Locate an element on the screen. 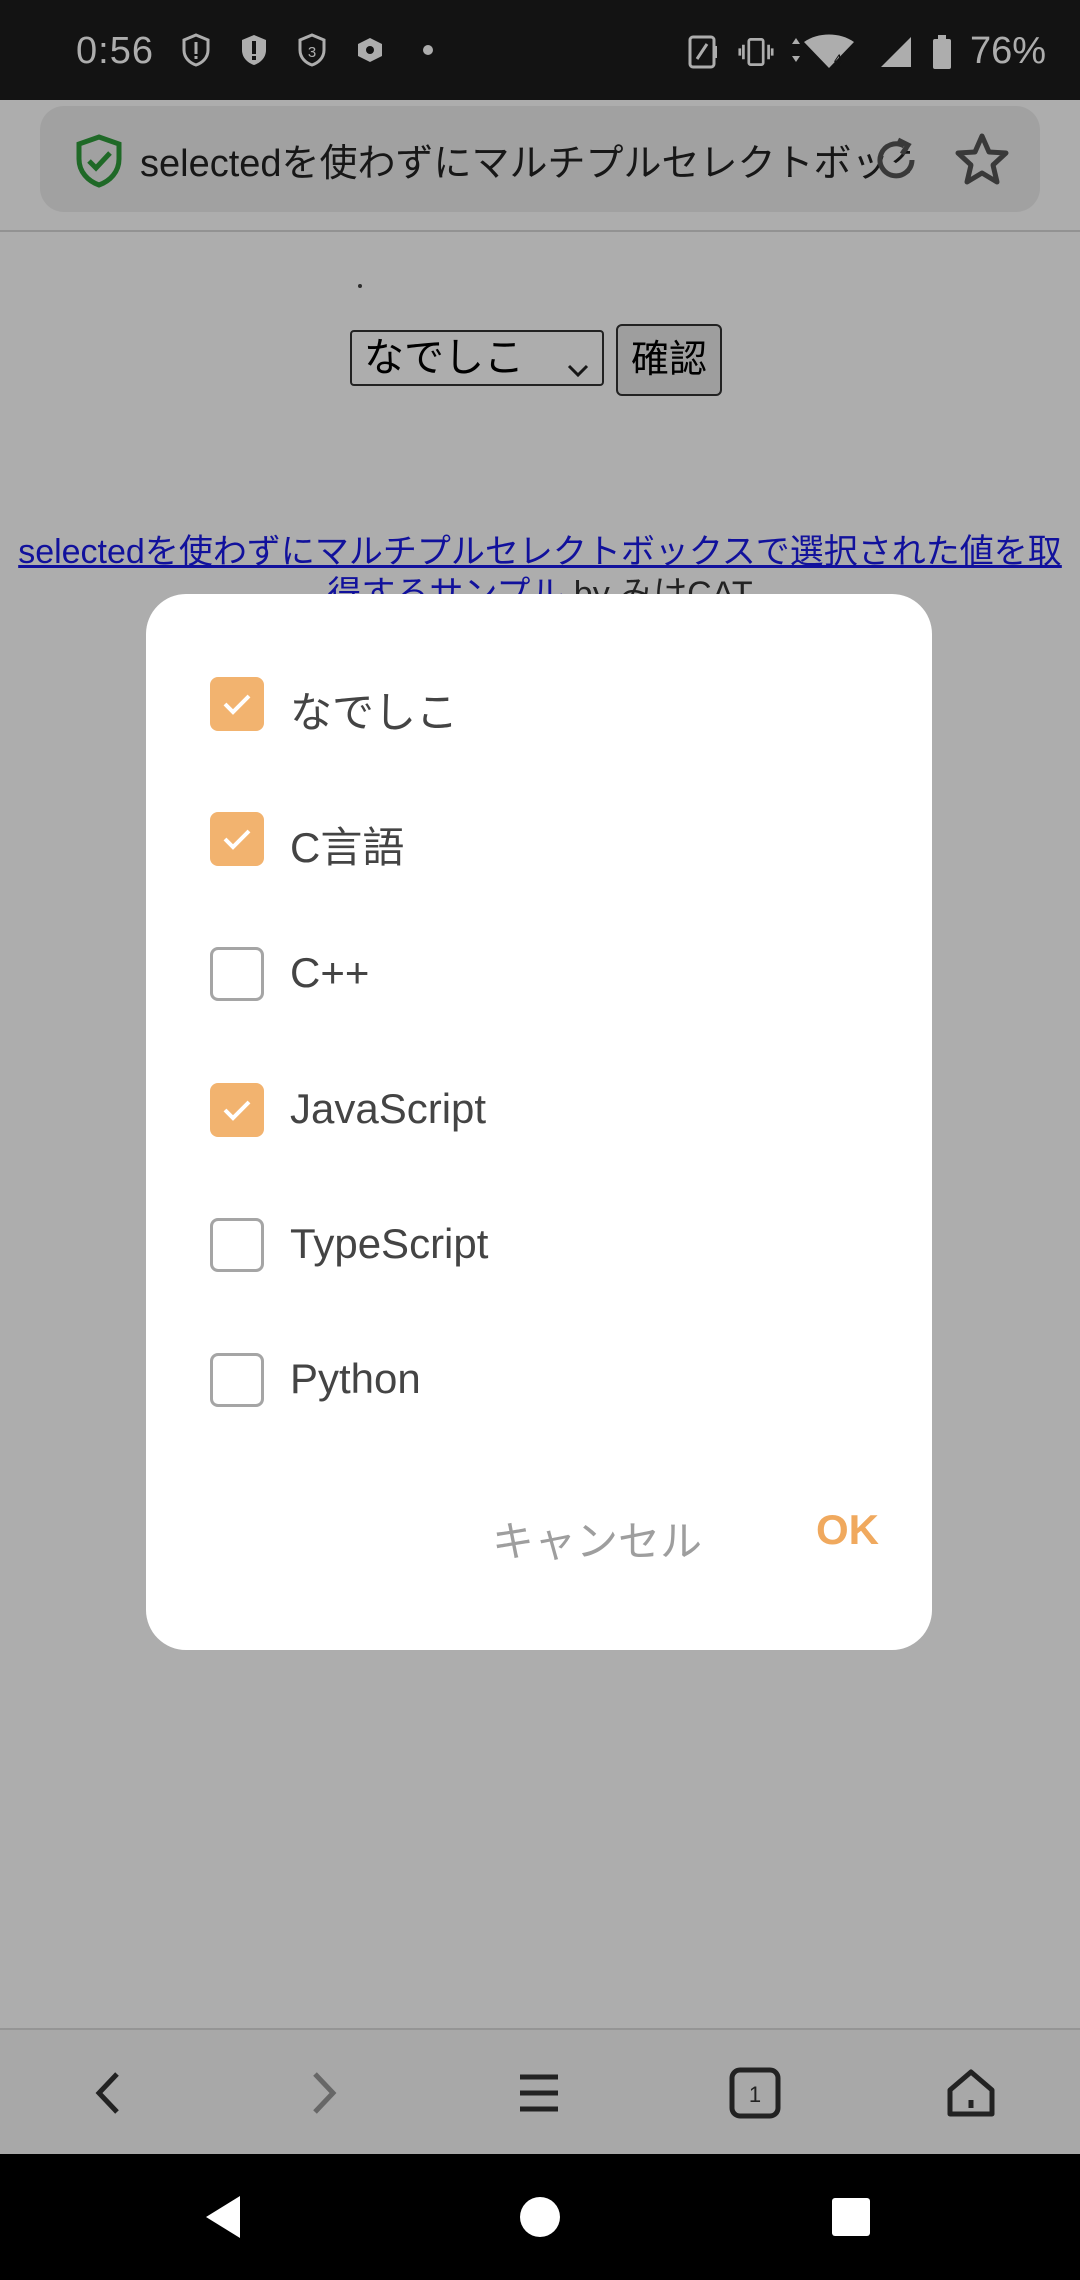  cancel-button: キャンセル is located at coordinates (597, 1538).